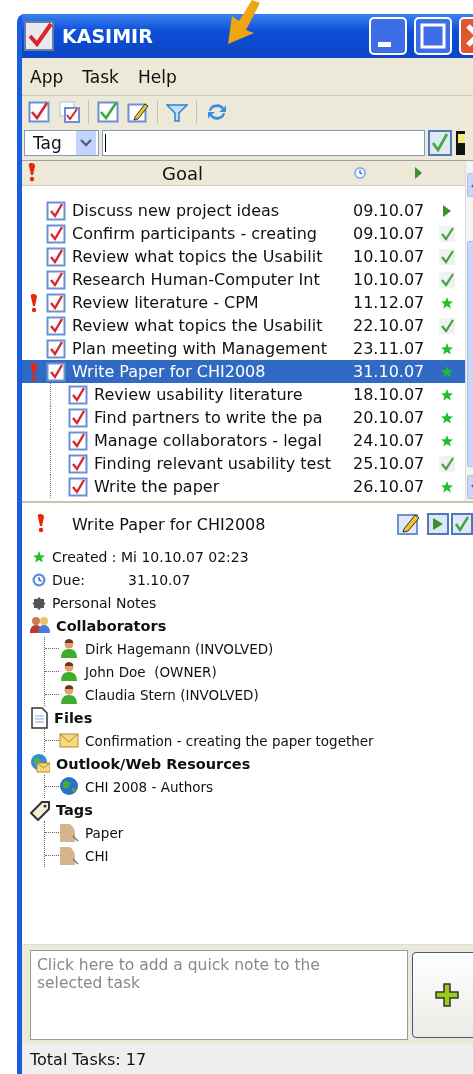 This screenshot has height=1074, width=473. What do you see at coordinates (208, 440) in the screenshot?
I see `task-title: Manage collaborators - legal` at bounding box center [208, 440].